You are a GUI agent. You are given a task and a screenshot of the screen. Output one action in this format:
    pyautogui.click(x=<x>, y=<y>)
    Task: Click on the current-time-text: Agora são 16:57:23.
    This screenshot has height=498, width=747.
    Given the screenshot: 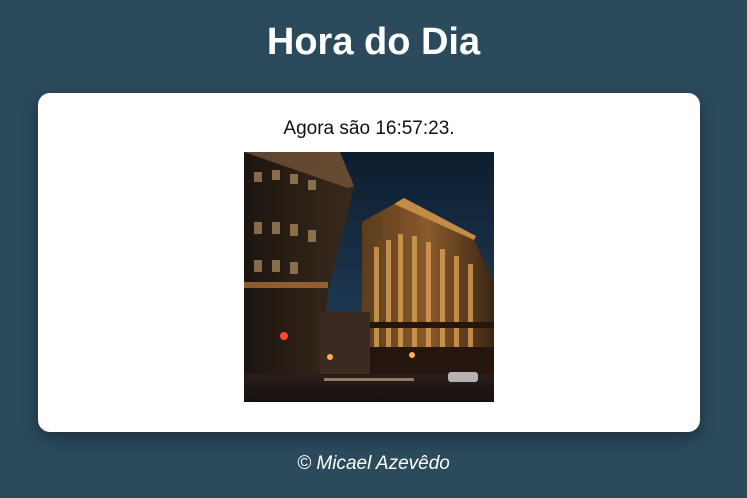 What is the action you would take?
    pyautogui.click(x=369, y=128)
    